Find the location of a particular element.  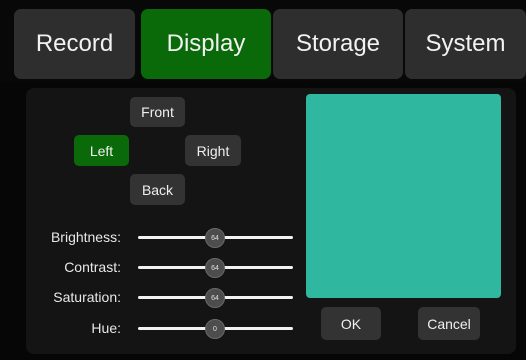

contrast-slider-track: 64 is located at coordinates (215, 268).